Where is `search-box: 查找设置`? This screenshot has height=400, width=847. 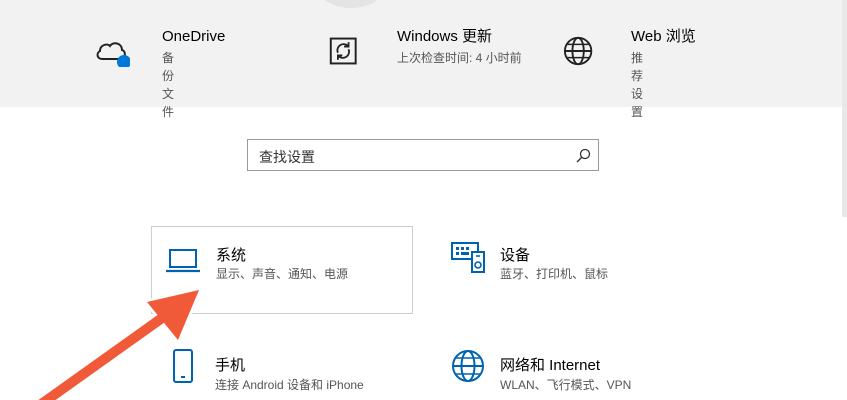
search-box: 查找设置 is located at coordinates (423, 155).